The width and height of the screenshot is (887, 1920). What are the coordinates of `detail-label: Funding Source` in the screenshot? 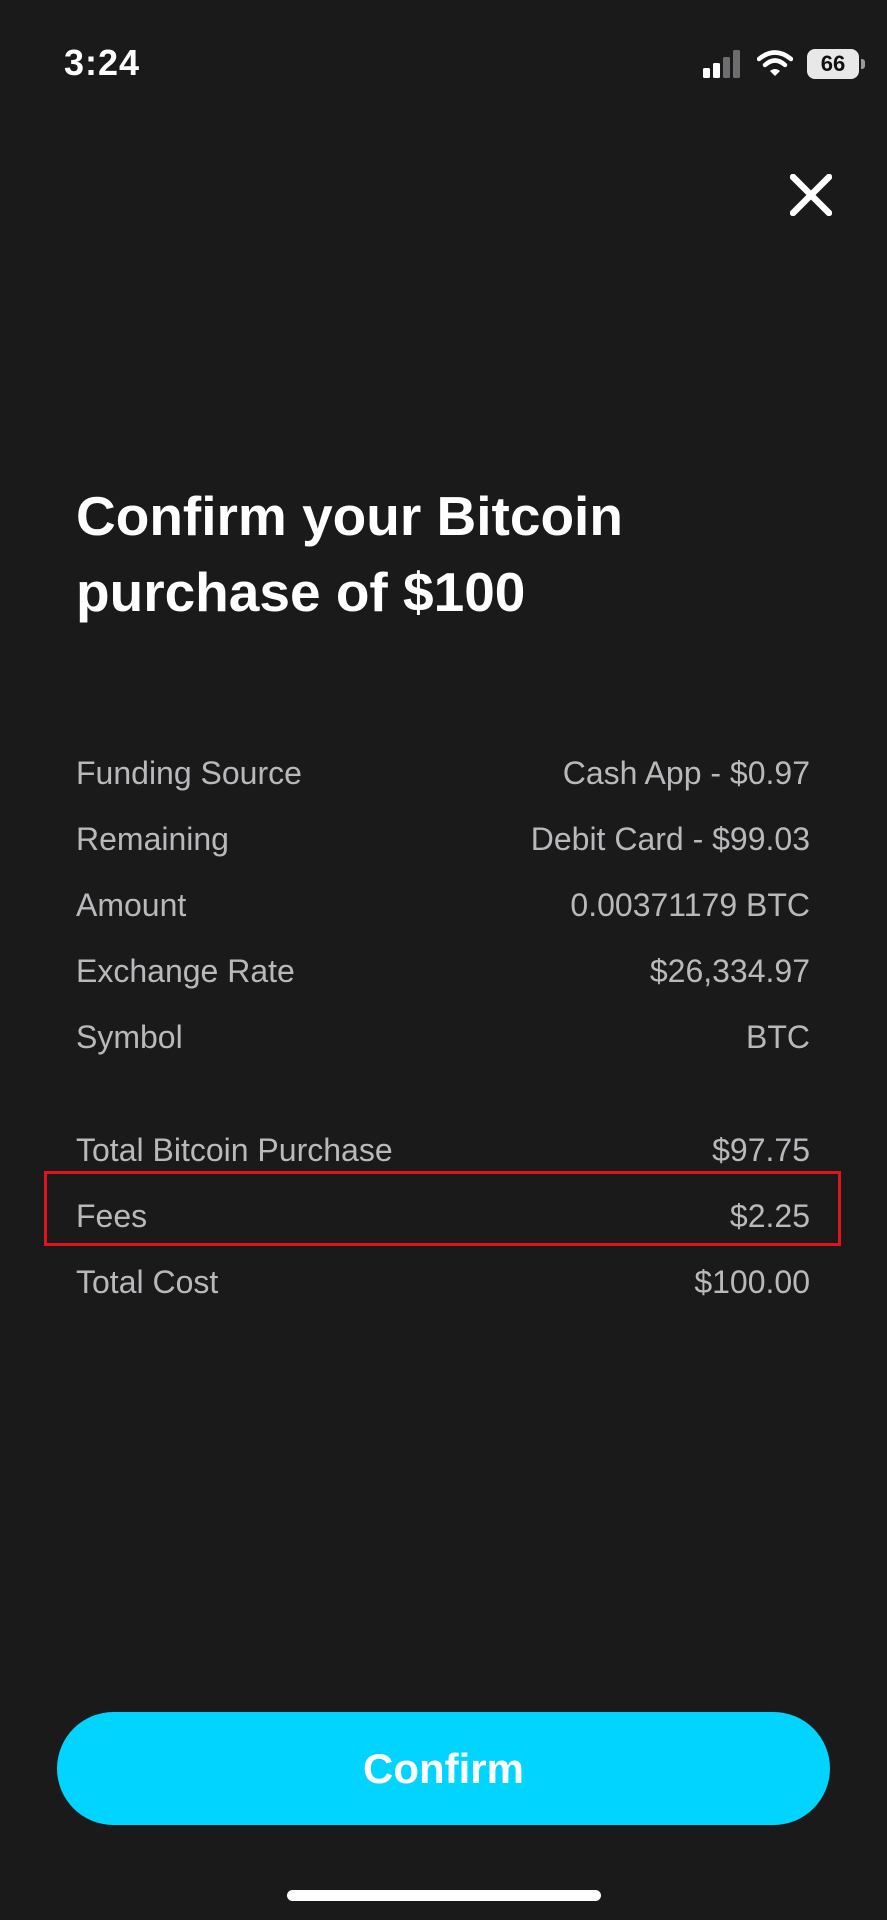 It's located at (189, 772).